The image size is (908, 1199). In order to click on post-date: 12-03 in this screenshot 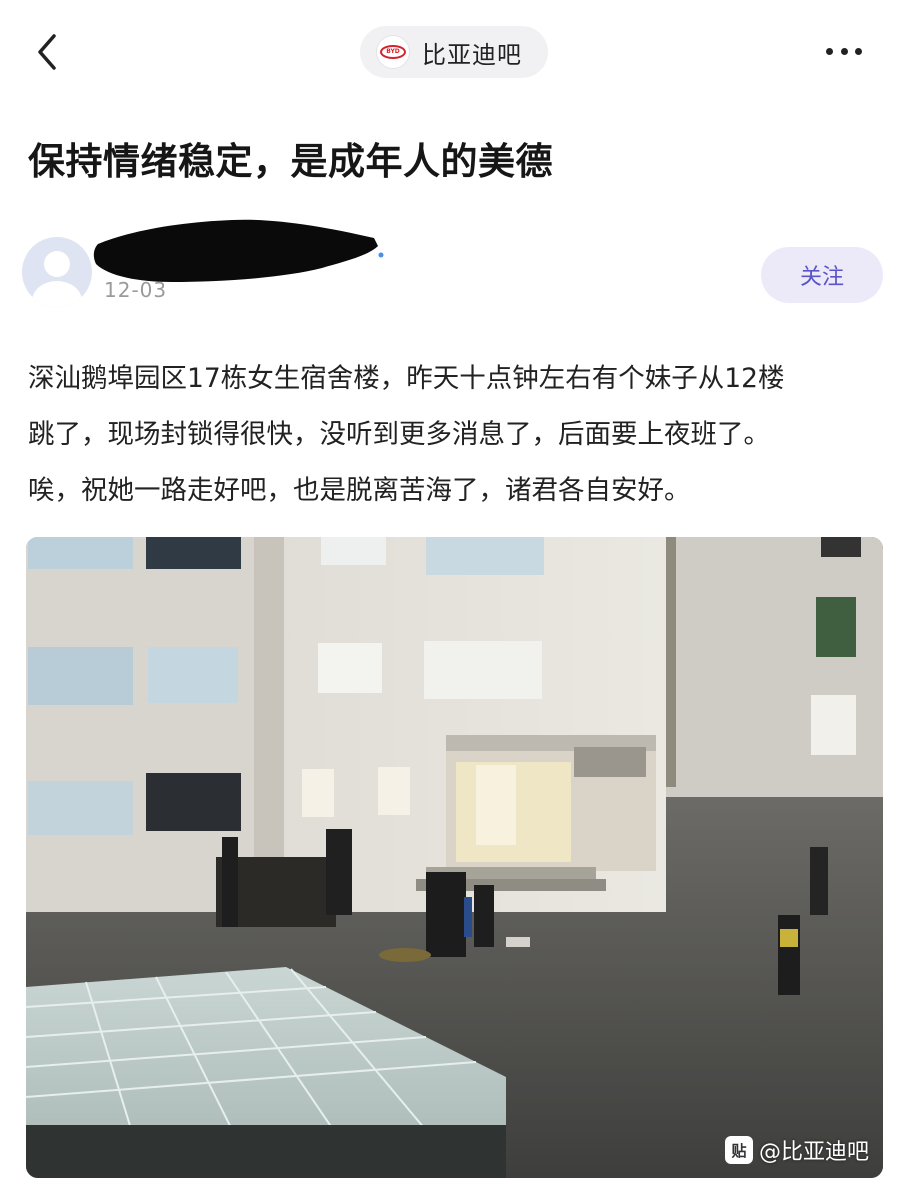, I will do `click(136, 290)`.